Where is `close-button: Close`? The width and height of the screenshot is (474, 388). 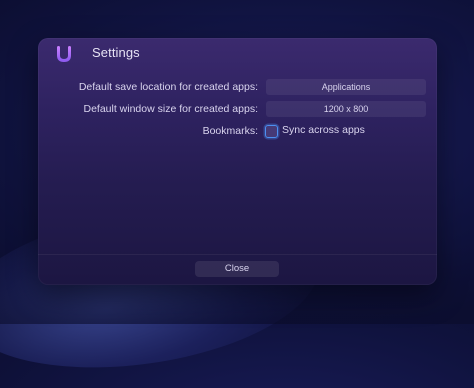 close-button: Close is located at coordinates (237, 269).